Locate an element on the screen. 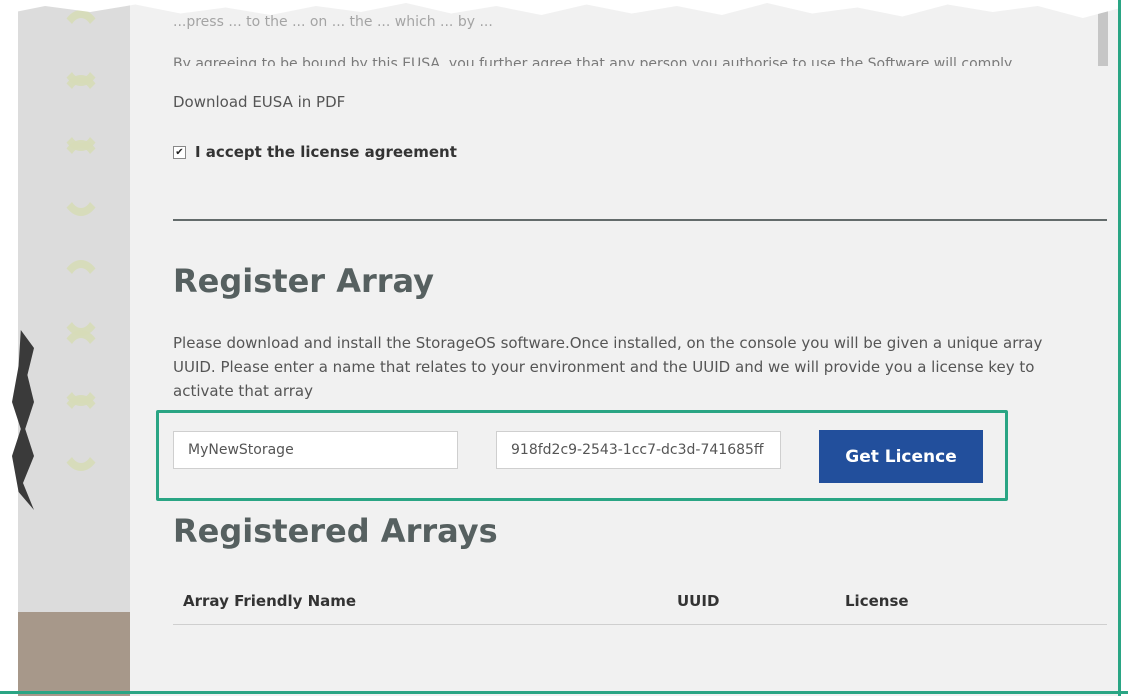 The height and width of the screenshot is (696, 1128). bottom-accent-border is located at coordinates (564, 692).